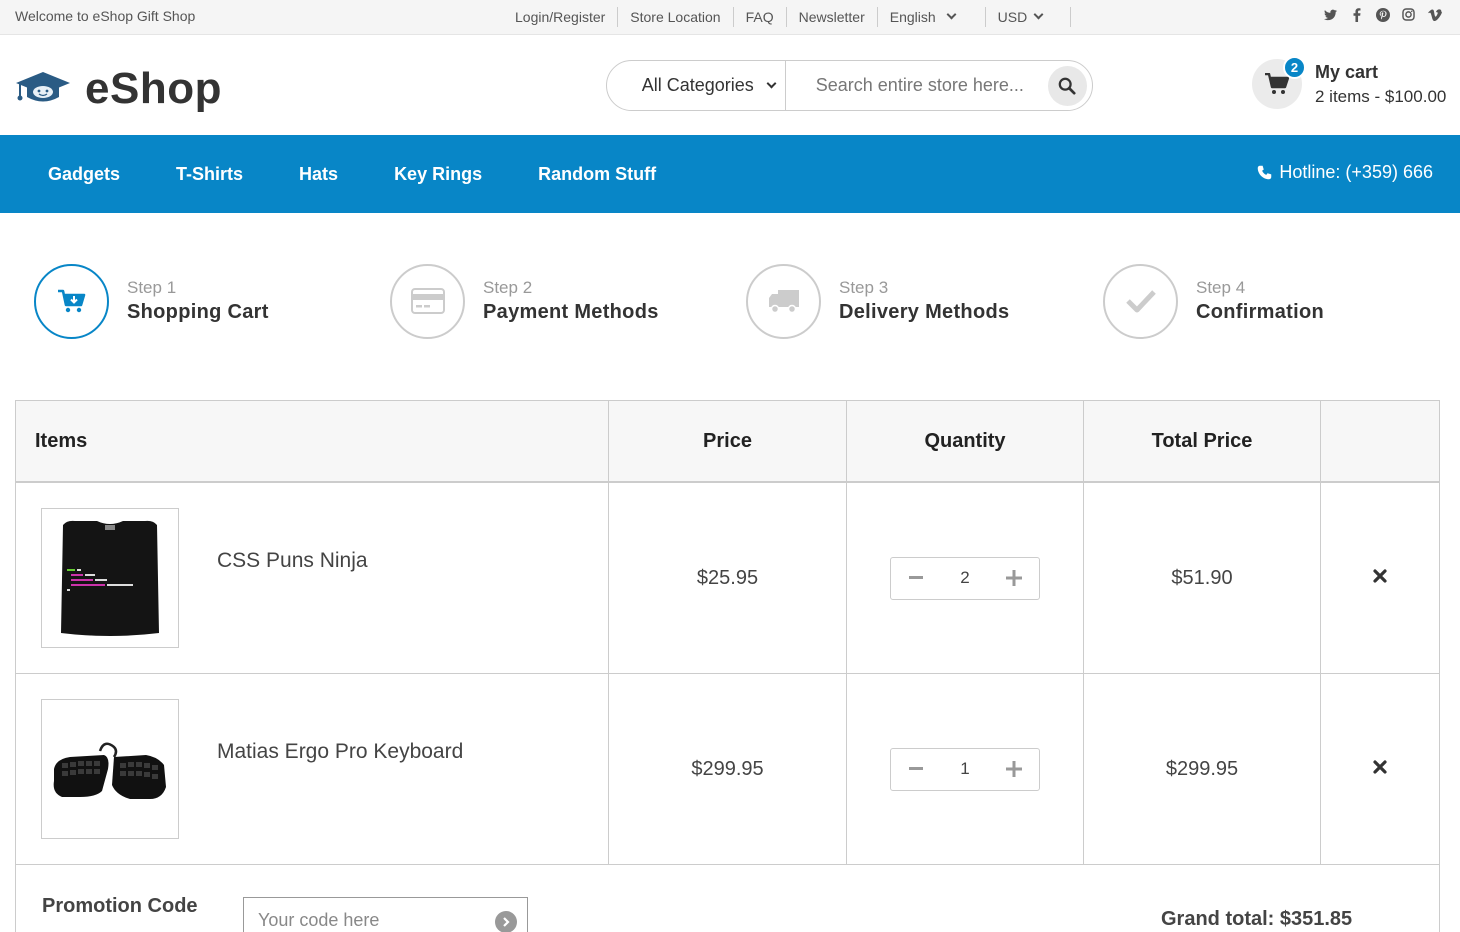 This screenshot has height=932, width=1460. Describe the element at coordinates (340, 752) in the screenshot. I see `product-name: Matias Ergo Pro Keyboard` at that location.